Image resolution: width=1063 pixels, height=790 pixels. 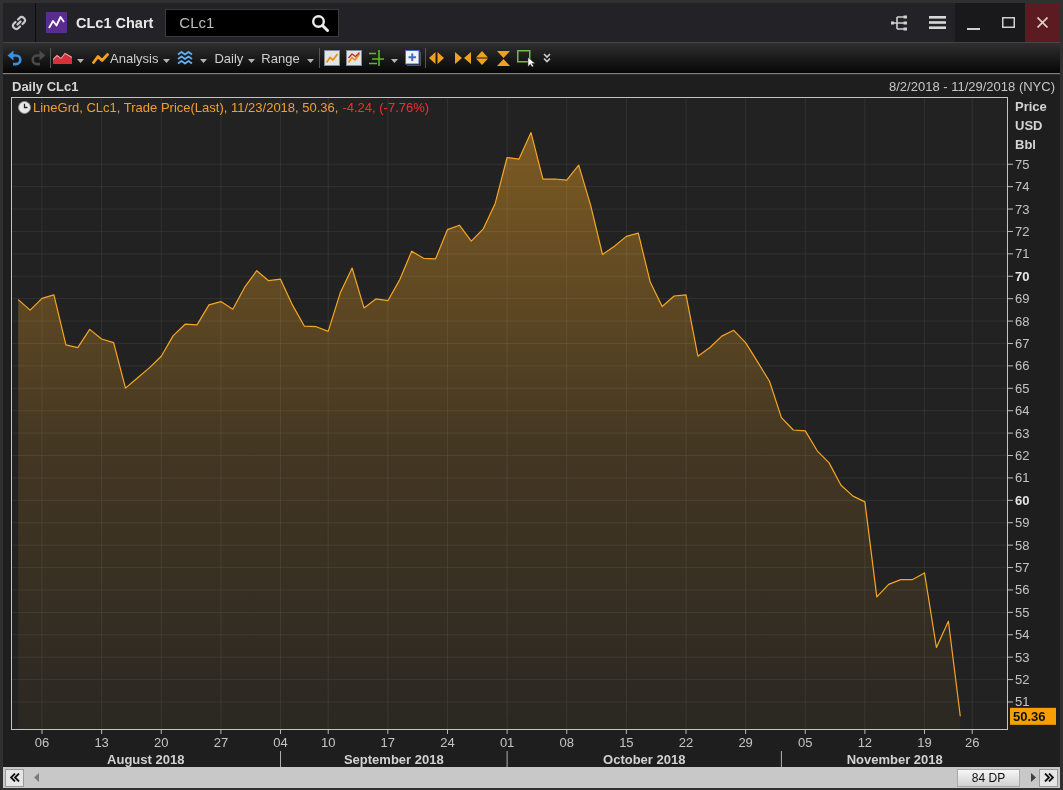 I want to click on y-axis-label: 60, so click(x=1022, y=500).